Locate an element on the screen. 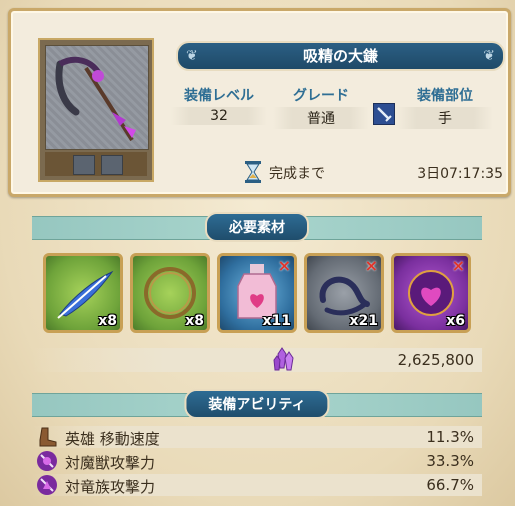 Image resolution: width=515 pixels, height=506 pixels. material-slot-wreath: x8 is located at coordinates (170, 293).